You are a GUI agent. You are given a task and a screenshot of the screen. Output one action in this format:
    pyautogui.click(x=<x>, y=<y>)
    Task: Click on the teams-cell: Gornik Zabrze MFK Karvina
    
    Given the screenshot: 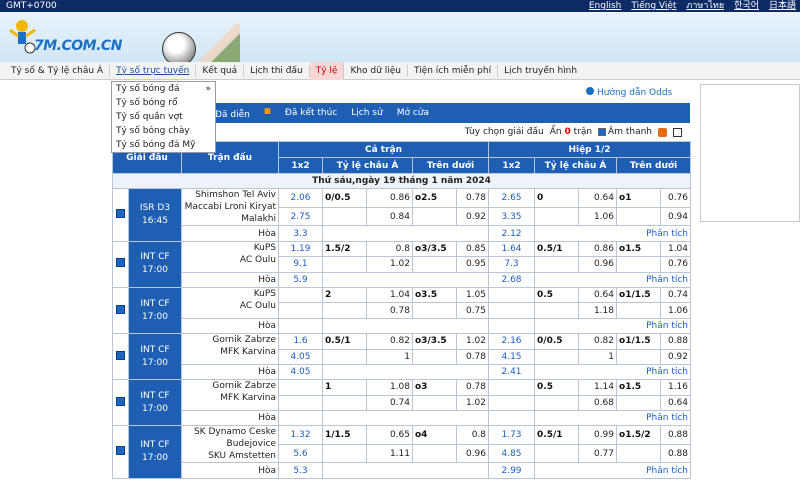 What is the action you would take?
    pyautogui.click(x=230, y=395)
    